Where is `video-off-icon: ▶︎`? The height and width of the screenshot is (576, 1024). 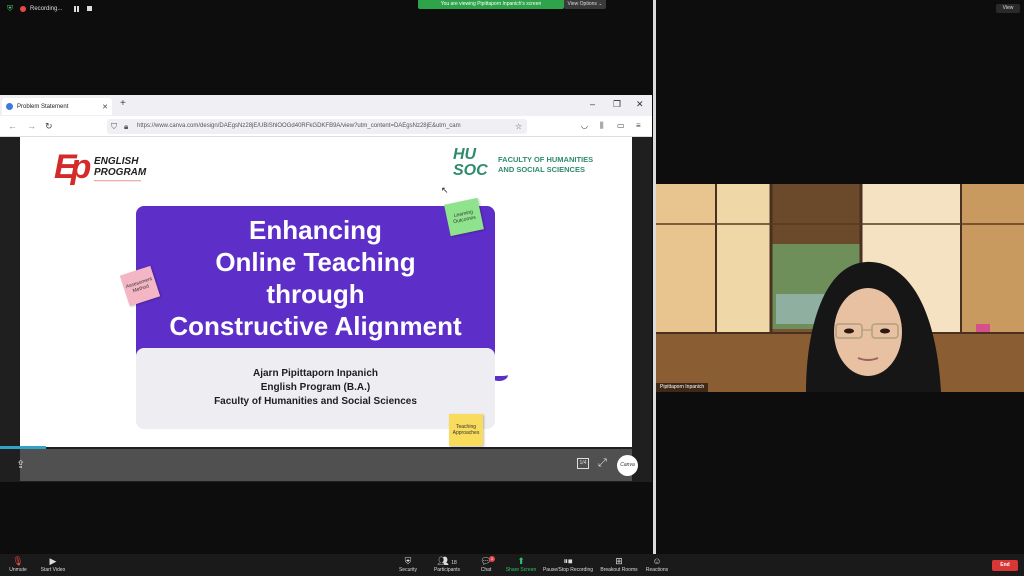 video-off-icon: ▶︎ is located at coordinates (53, 561).